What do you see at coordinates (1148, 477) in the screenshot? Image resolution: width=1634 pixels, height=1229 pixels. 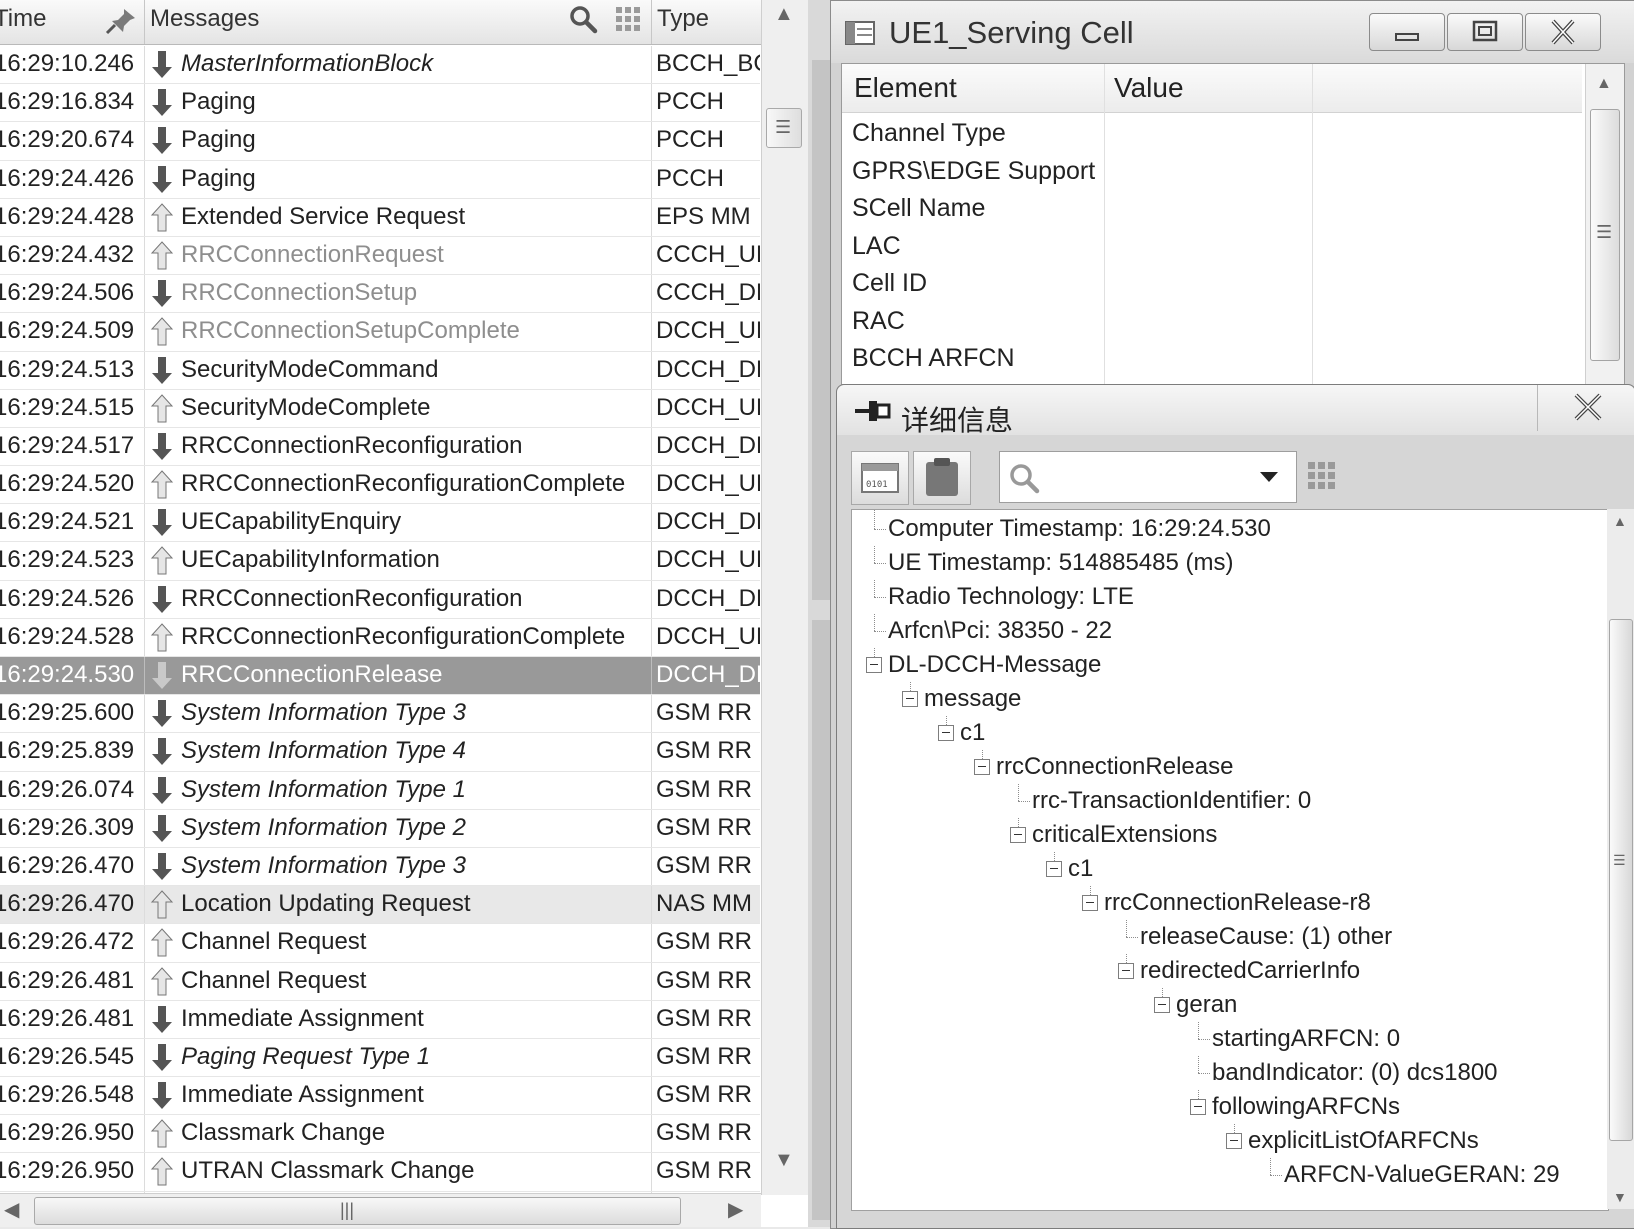 I see `detail-search-input` at bounding box center [1148, 477].